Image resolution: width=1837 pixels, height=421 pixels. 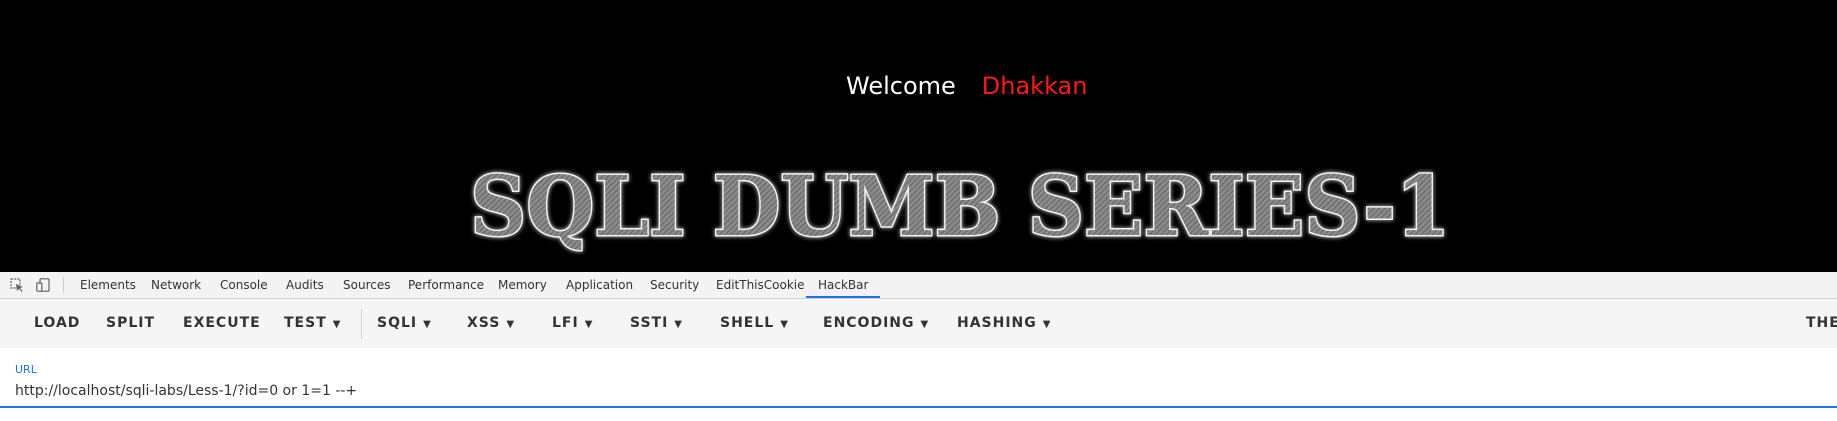 I want to click on tab-application: Application, so click(x=599, y=285).